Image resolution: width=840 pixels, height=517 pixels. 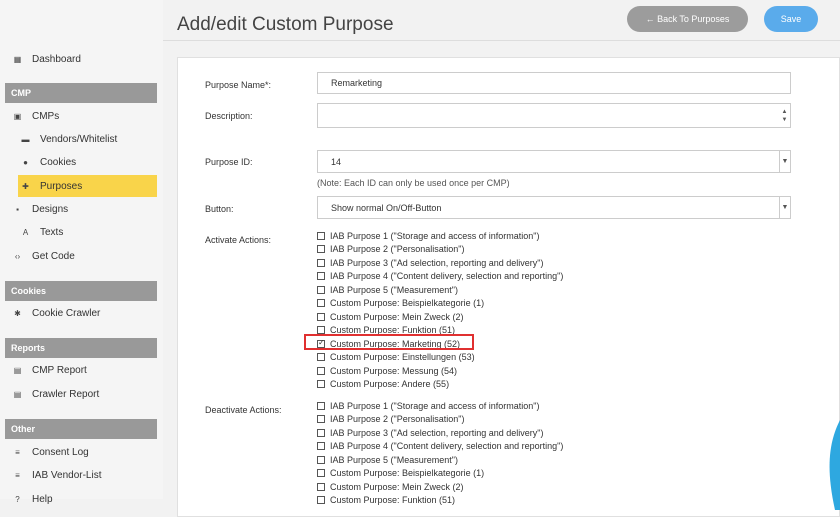 I want to click on sidebar-item-cmp-report: ▤ CMP Report, so click(x=49, y=370).